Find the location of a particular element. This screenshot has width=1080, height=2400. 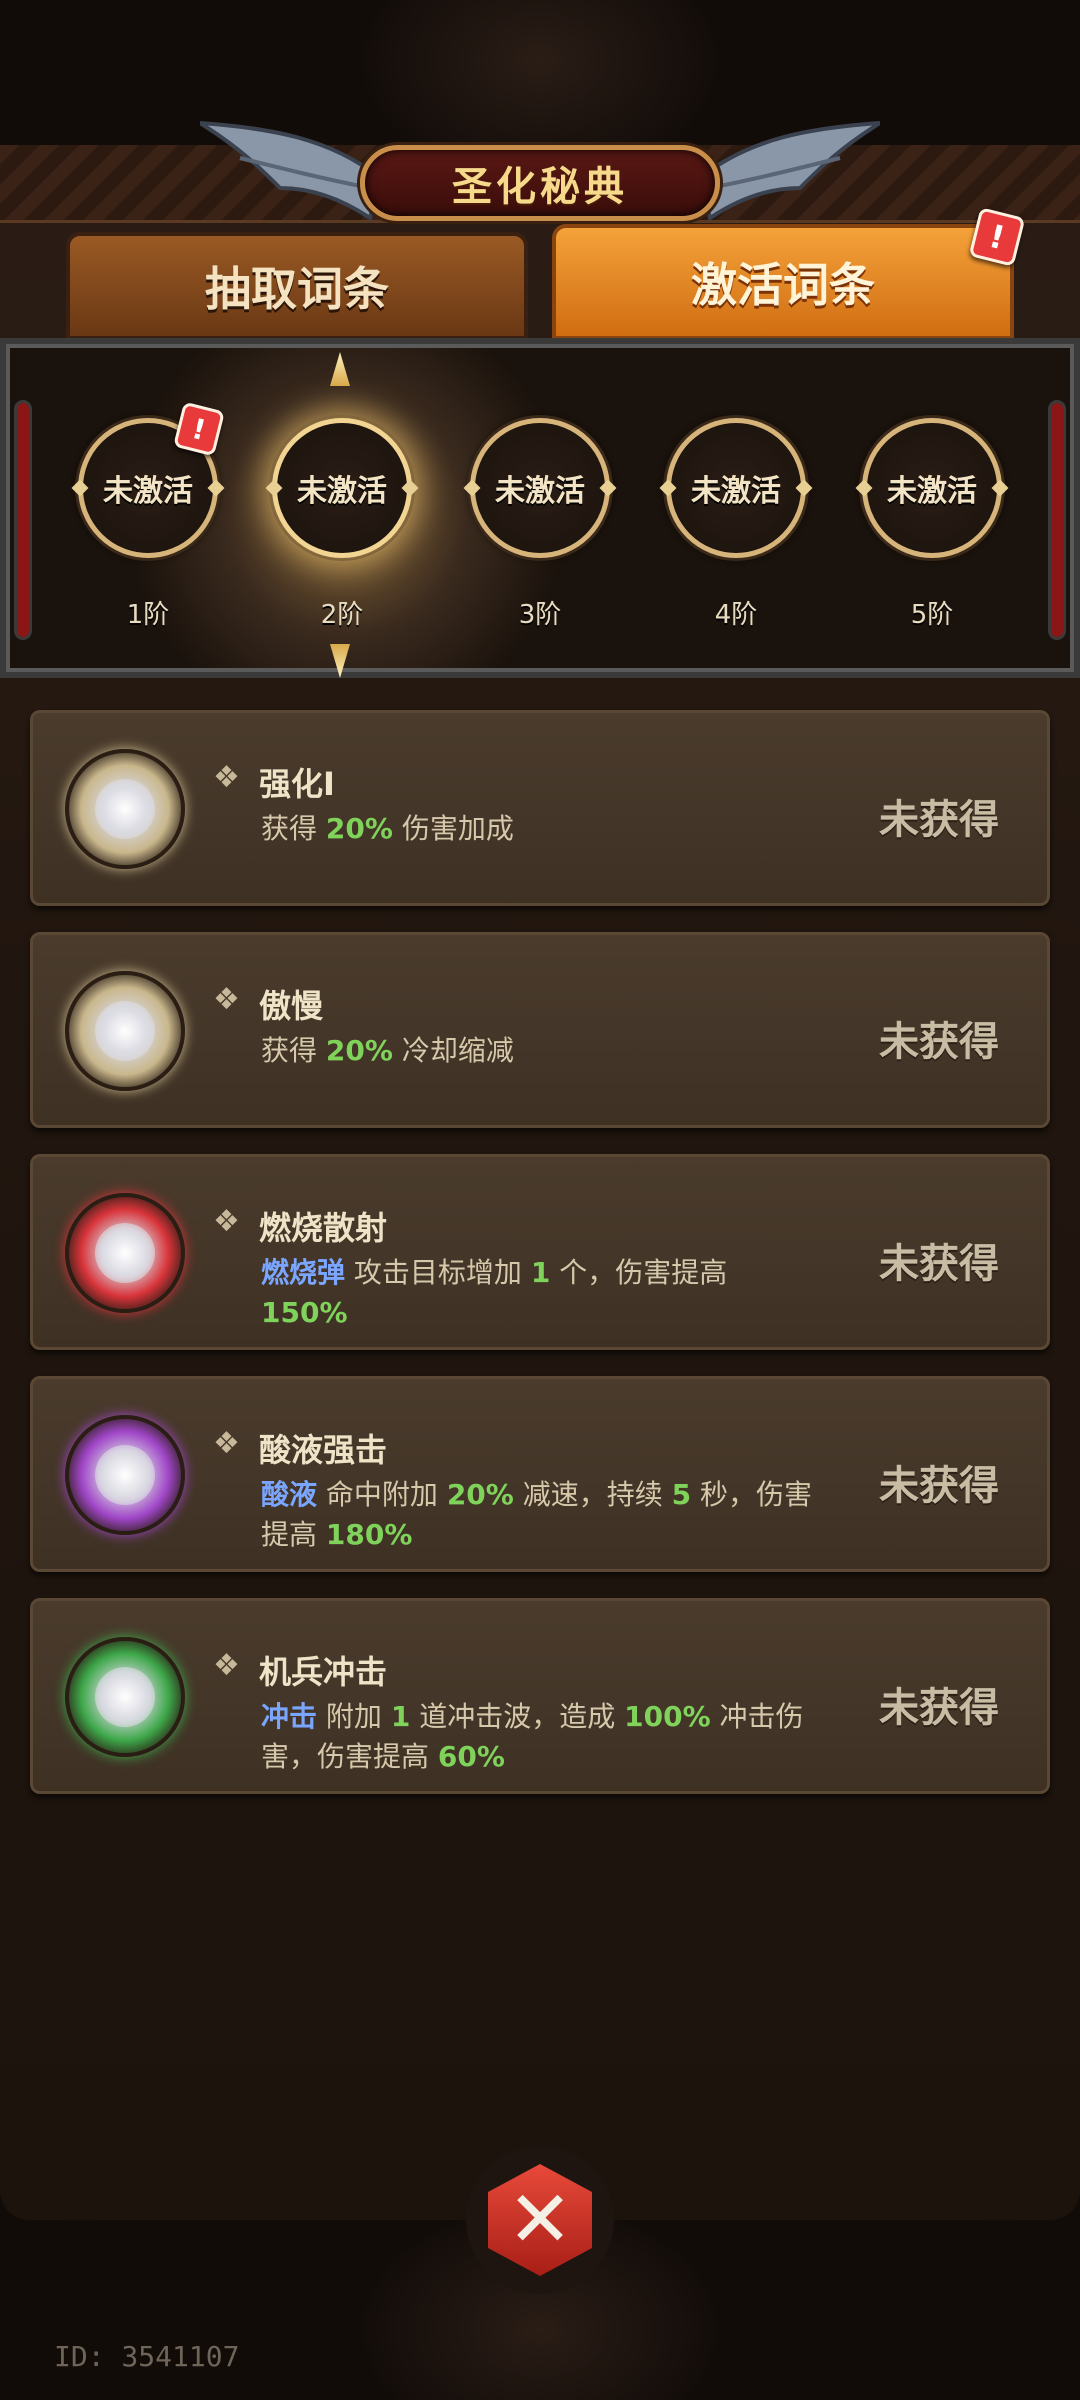

entry-description: 冲击 附加 1 道冲击波，造成 100% 冲击伤害，伤害提高 60% is located at coordinates (541, 1737).